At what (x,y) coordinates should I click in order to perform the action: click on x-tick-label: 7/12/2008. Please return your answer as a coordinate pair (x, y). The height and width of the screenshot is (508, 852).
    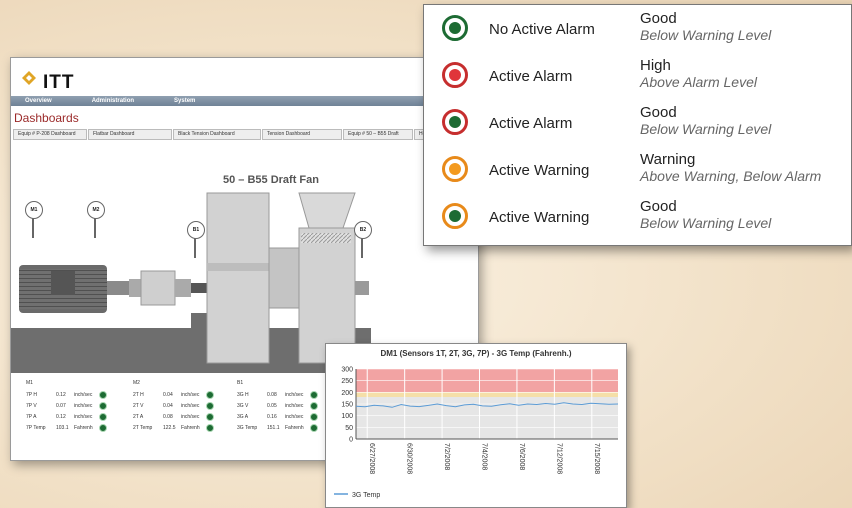
    Looking at the image, I should click on (558, 458).